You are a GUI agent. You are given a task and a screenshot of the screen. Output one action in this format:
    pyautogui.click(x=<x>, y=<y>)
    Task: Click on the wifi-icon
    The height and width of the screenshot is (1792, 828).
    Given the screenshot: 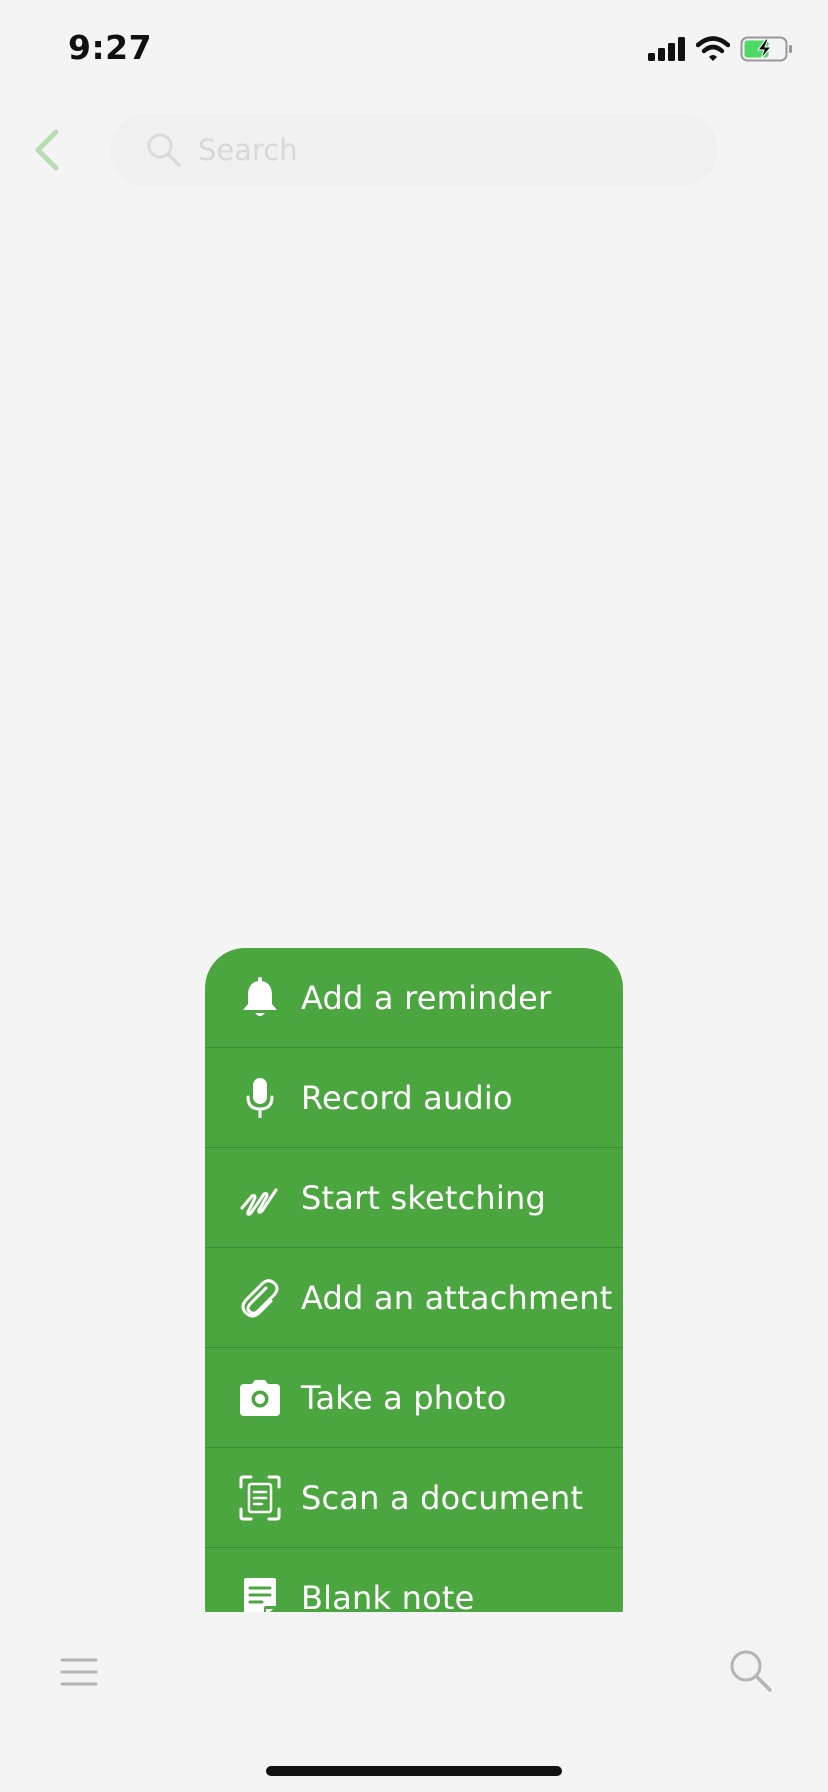 What is the action you would take?
    pyautogui.click(x=713, y=51)
    